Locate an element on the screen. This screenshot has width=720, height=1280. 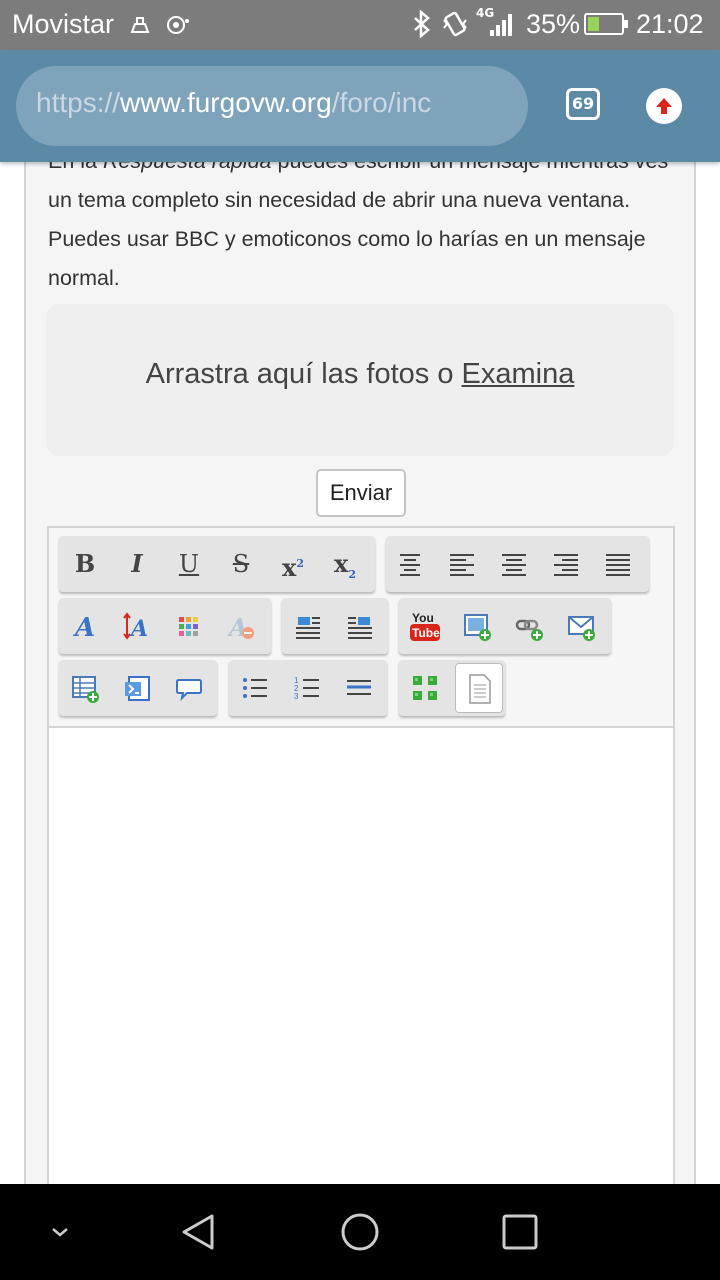
align-middle-button is located at coordinates (514, 564).